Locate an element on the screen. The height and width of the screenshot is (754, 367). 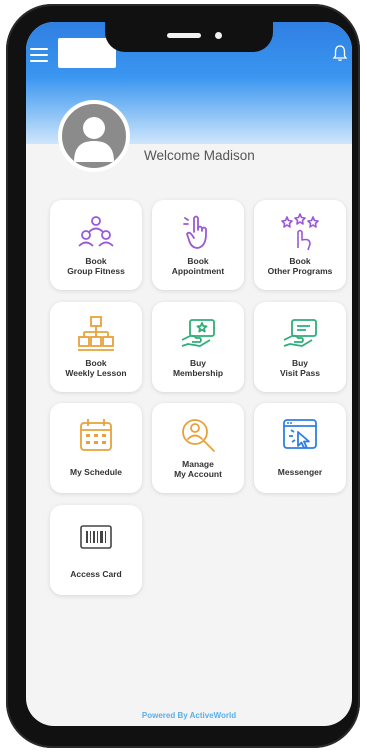
tile-label: Access Card is located at coordinates (96, 574).